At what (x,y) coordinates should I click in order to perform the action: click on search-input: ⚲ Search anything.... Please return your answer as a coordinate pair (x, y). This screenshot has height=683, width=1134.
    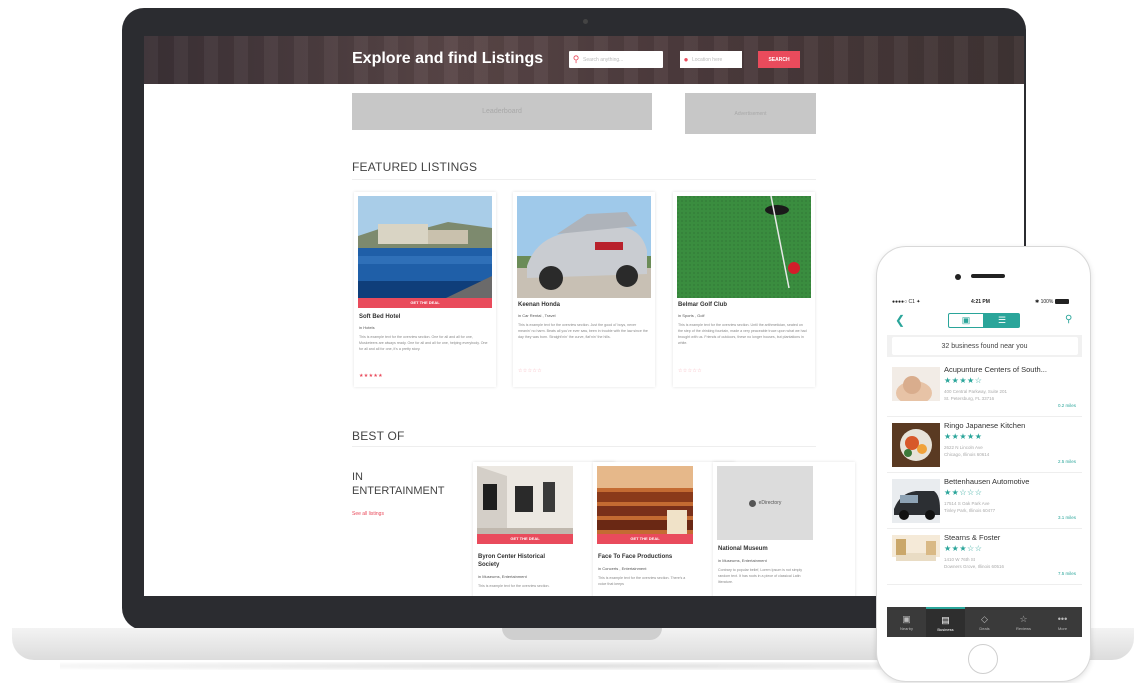
    Looking at the image, I should click on (616, 59).